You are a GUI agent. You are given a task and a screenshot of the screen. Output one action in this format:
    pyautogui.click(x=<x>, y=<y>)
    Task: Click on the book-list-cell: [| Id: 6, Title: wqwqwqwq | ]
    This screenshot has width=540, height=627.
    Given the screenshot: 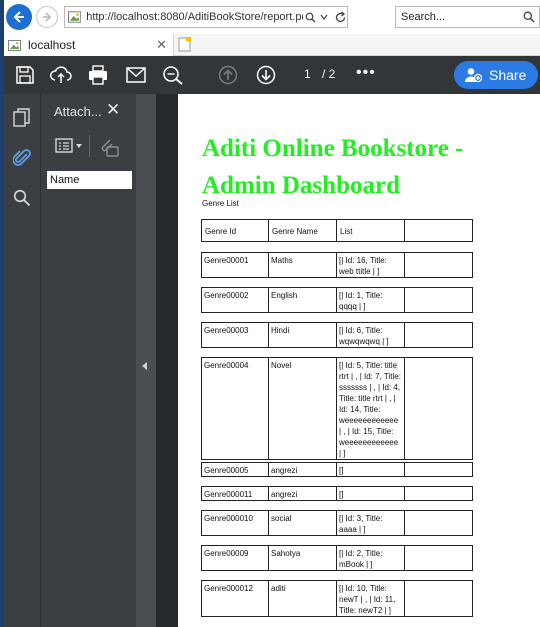 What is the action you would take?
    pyautogui.click(x=370, y=335)
    